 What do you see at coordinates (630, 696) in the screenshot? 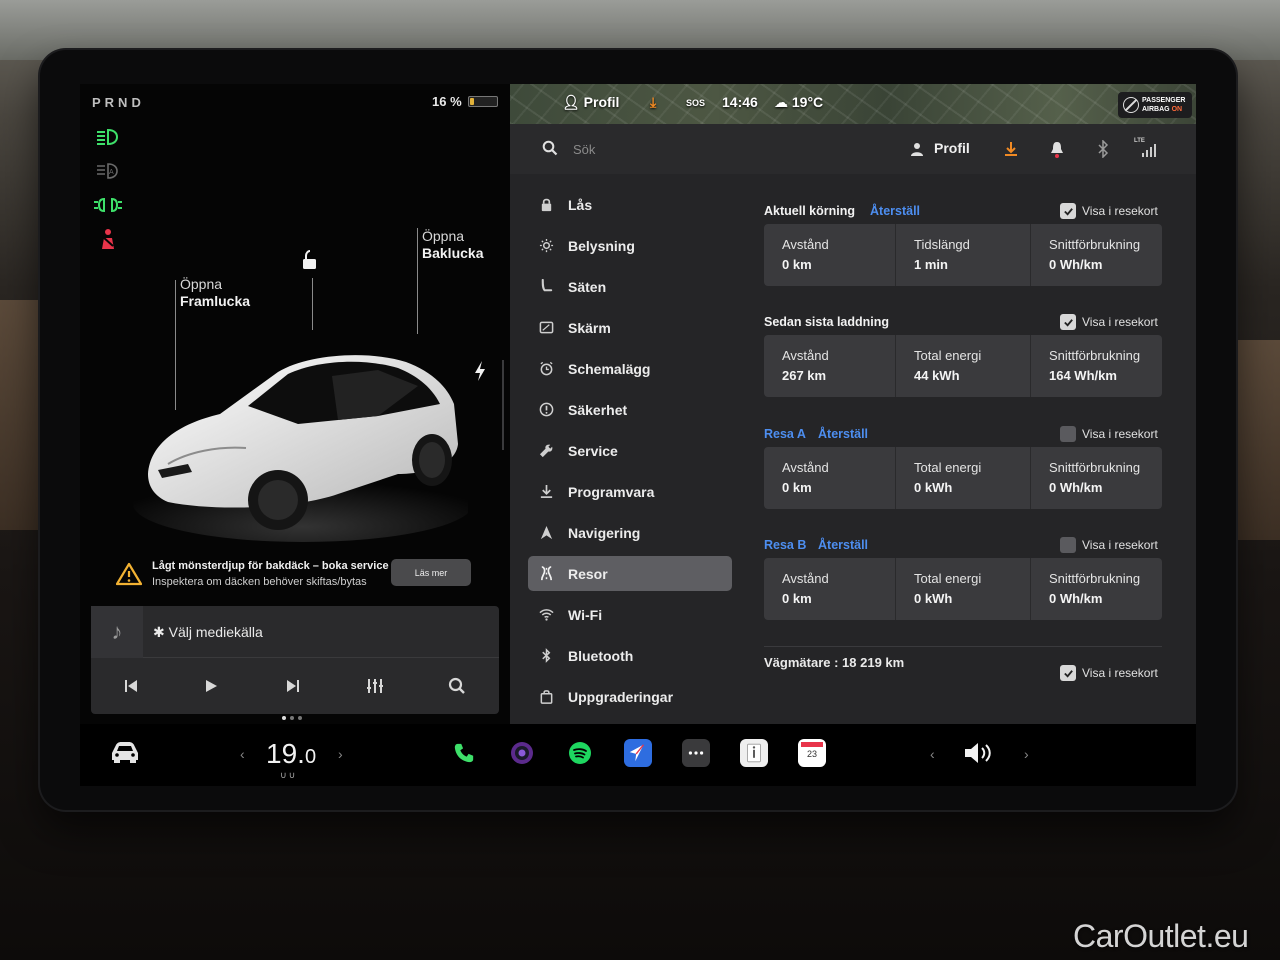
I see `nav-item-uppgraderingar: Uppgraderingar` at bounding box center [630, 696].